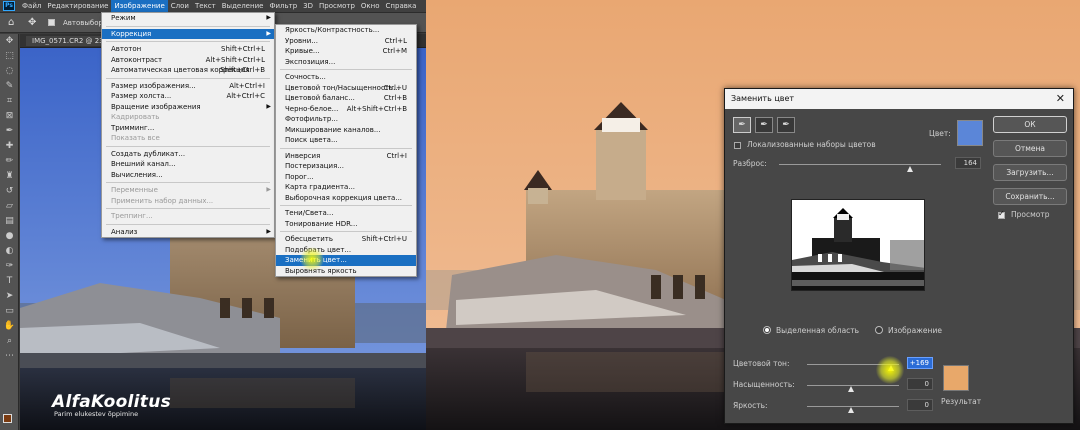  I want to click on fuzziness-input: 164, so click(968, 163).